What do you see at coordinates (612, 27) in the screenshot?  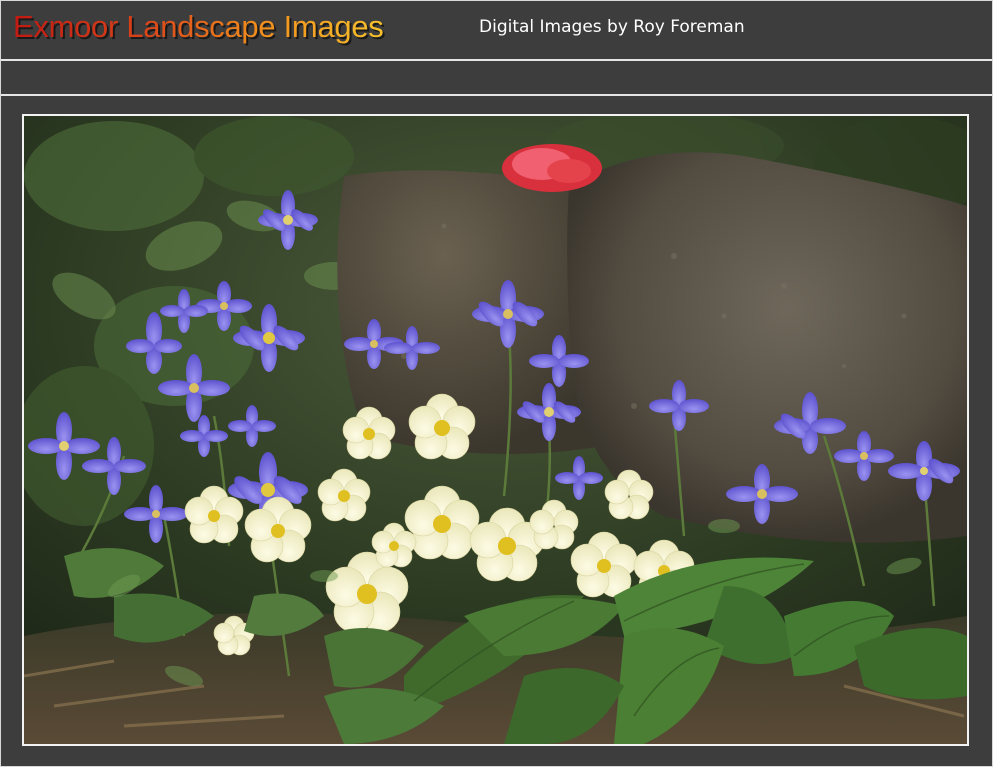 I see `site-subtitle: Digital Images by Roy Foreman` at bounding box center [612, 27].